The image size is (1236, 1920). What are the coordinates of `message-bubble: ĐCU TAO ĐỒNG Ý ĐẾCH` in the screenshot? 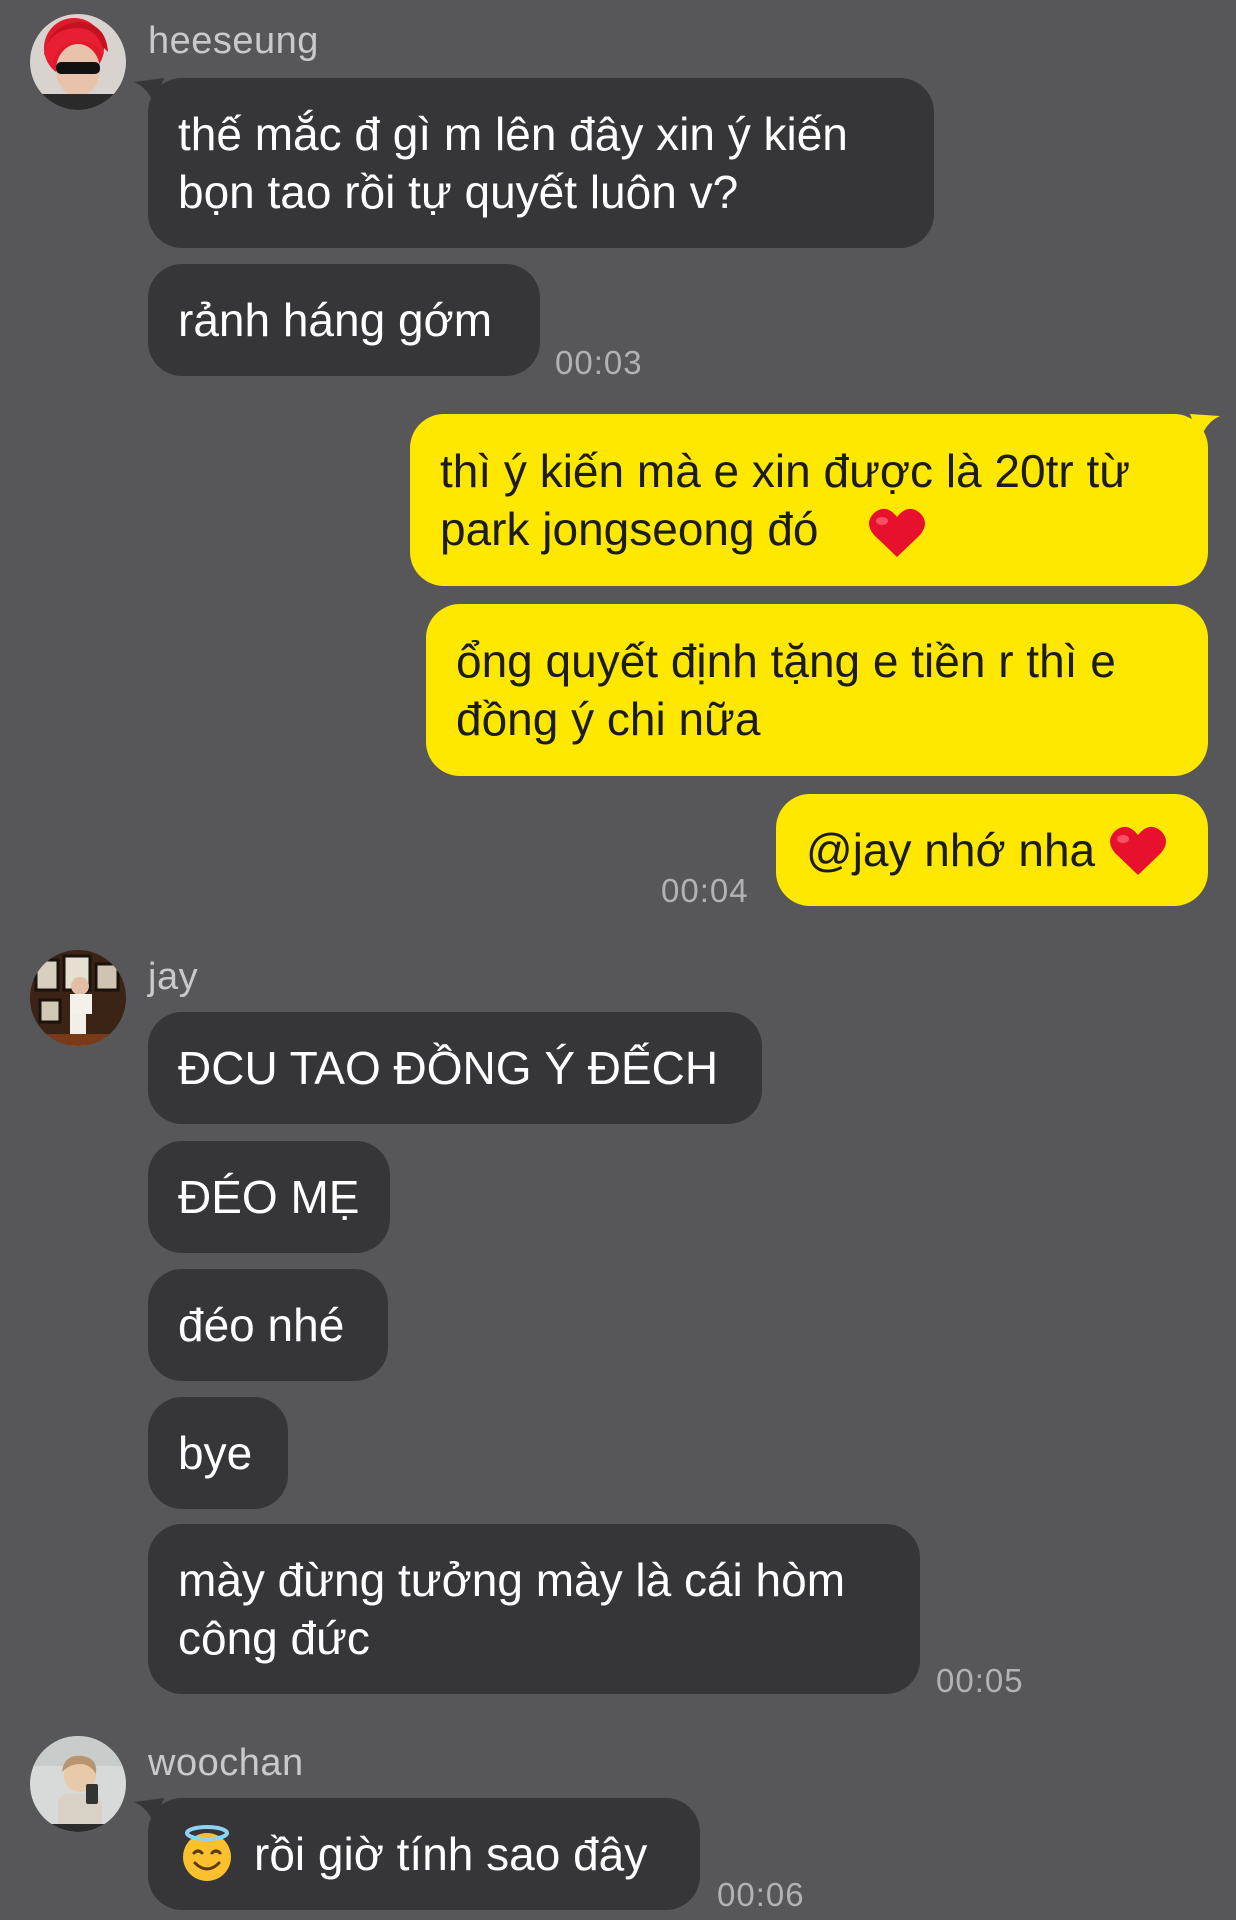 It's located at (455, 1068).